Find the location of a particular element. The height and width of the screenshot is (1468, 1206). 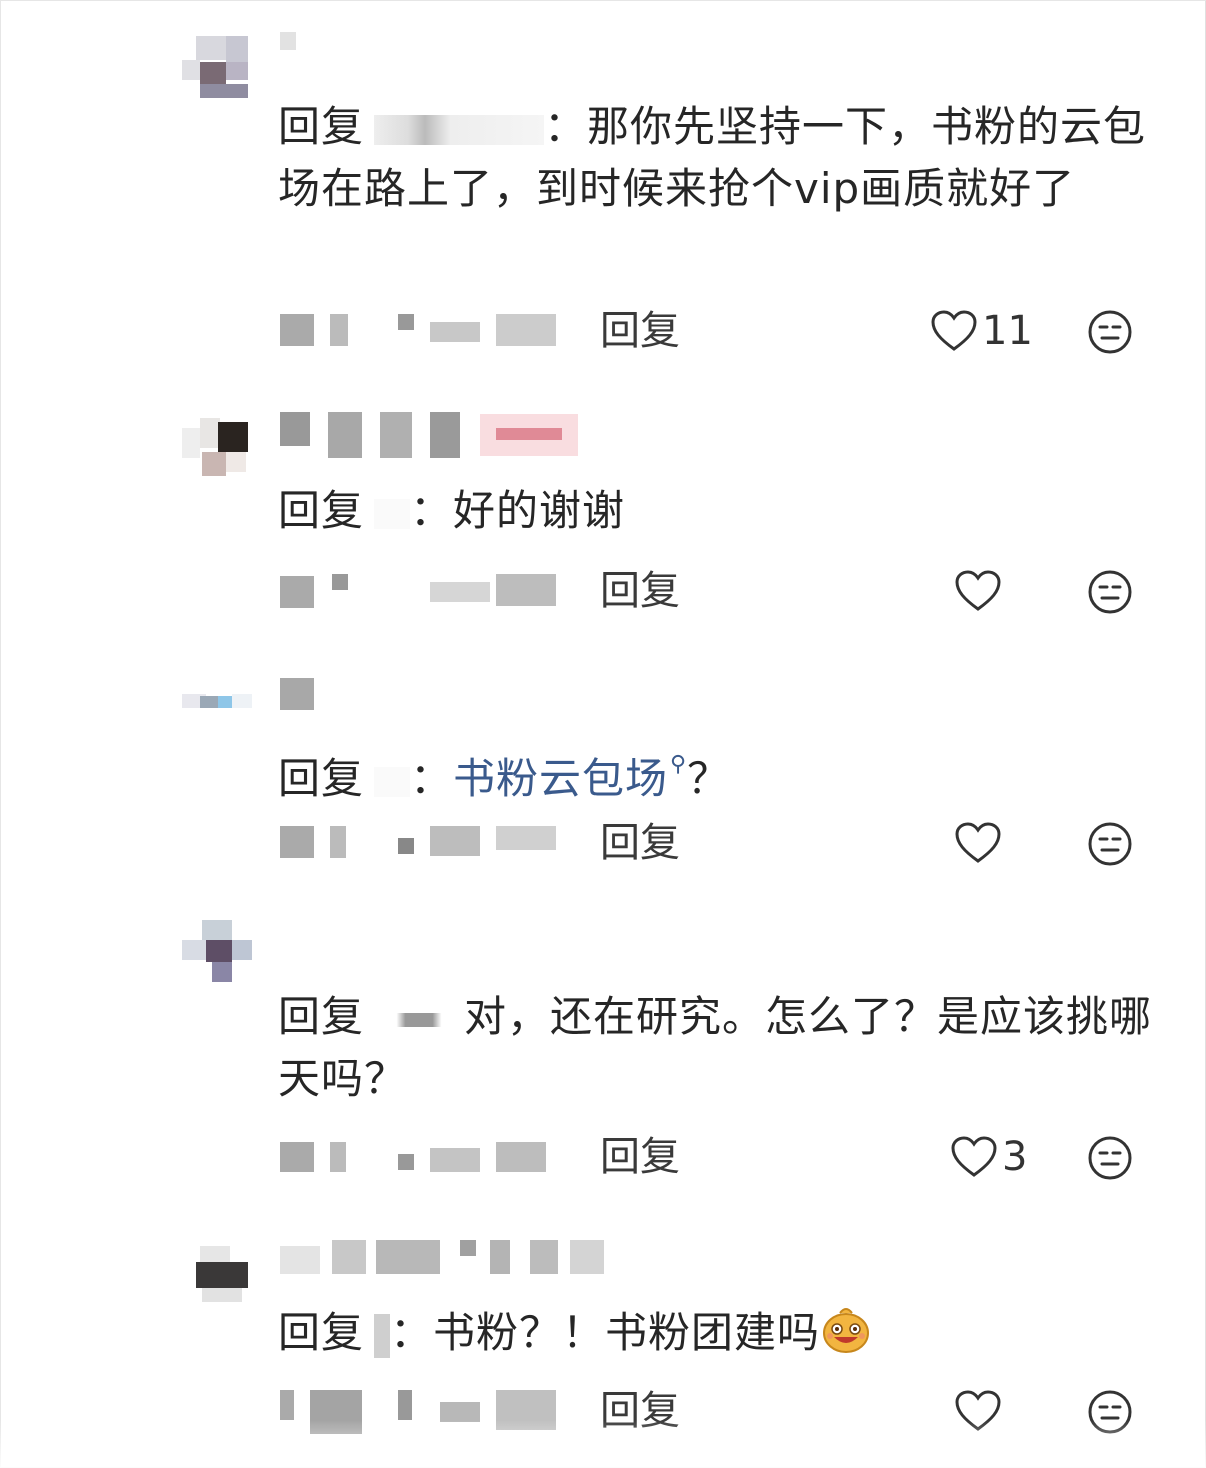

like-count: 3 is located at coordinates (1015, 1157).